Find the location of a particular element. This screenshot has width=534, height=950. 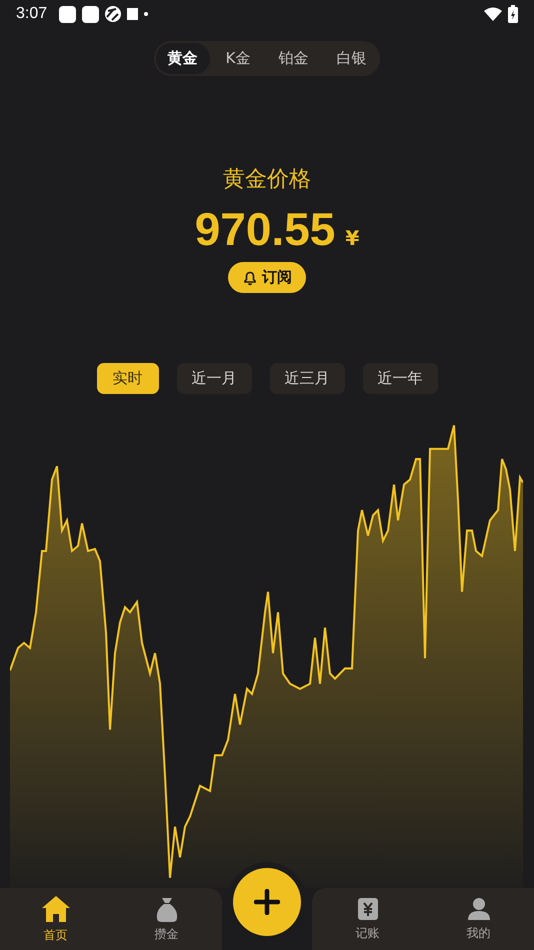

range-tab: 近一年 is located at coordinates (400, 378).